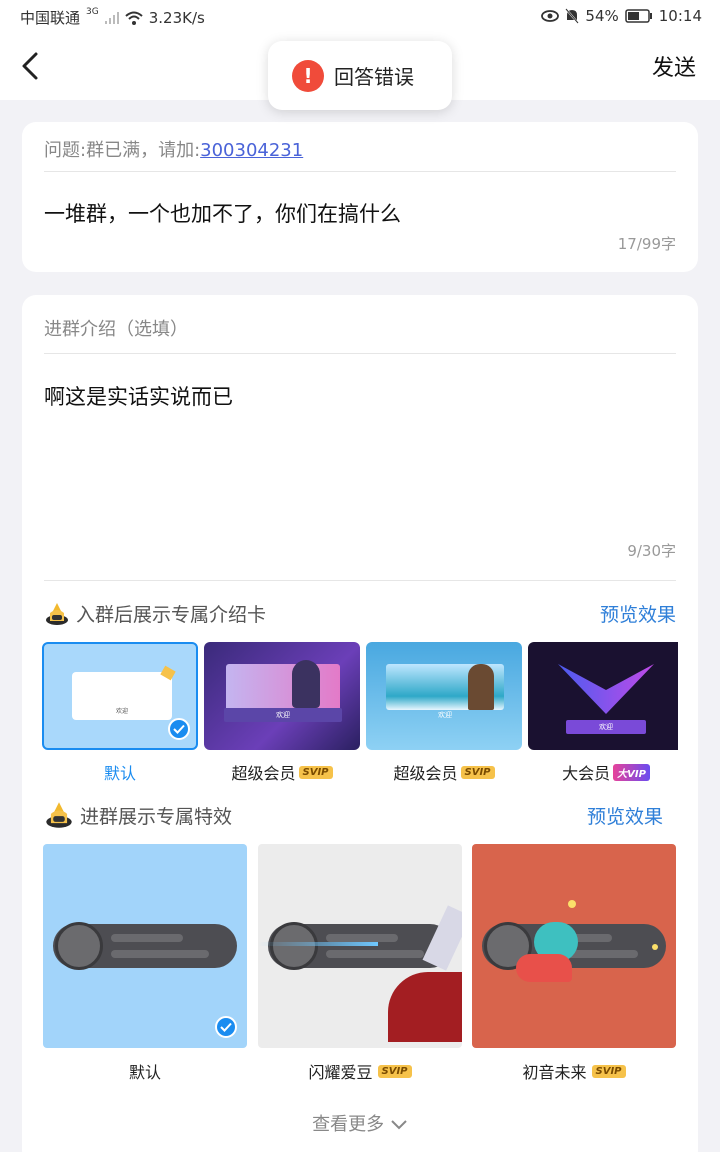  I want to click on mute-bell-icon, so click(572, 16).